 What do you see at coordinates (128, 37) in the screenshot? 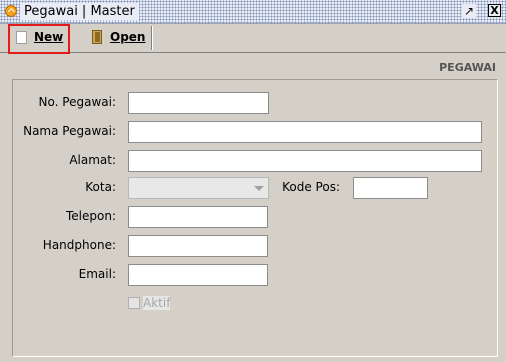
I see `open-button-label: Open` at bounding box center [128, 37].